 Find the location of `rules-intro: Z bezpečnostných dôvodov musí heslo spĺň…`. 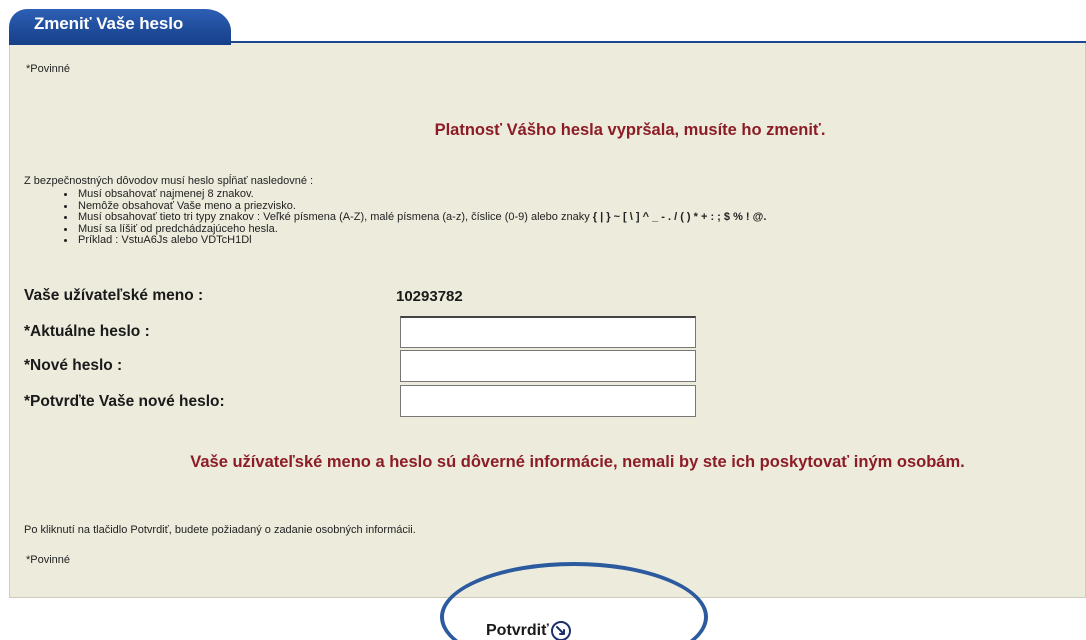

rules-intro: Z bezpečnostných dôvodov musí heslo spĺň… is located at coordinates (169, 181).